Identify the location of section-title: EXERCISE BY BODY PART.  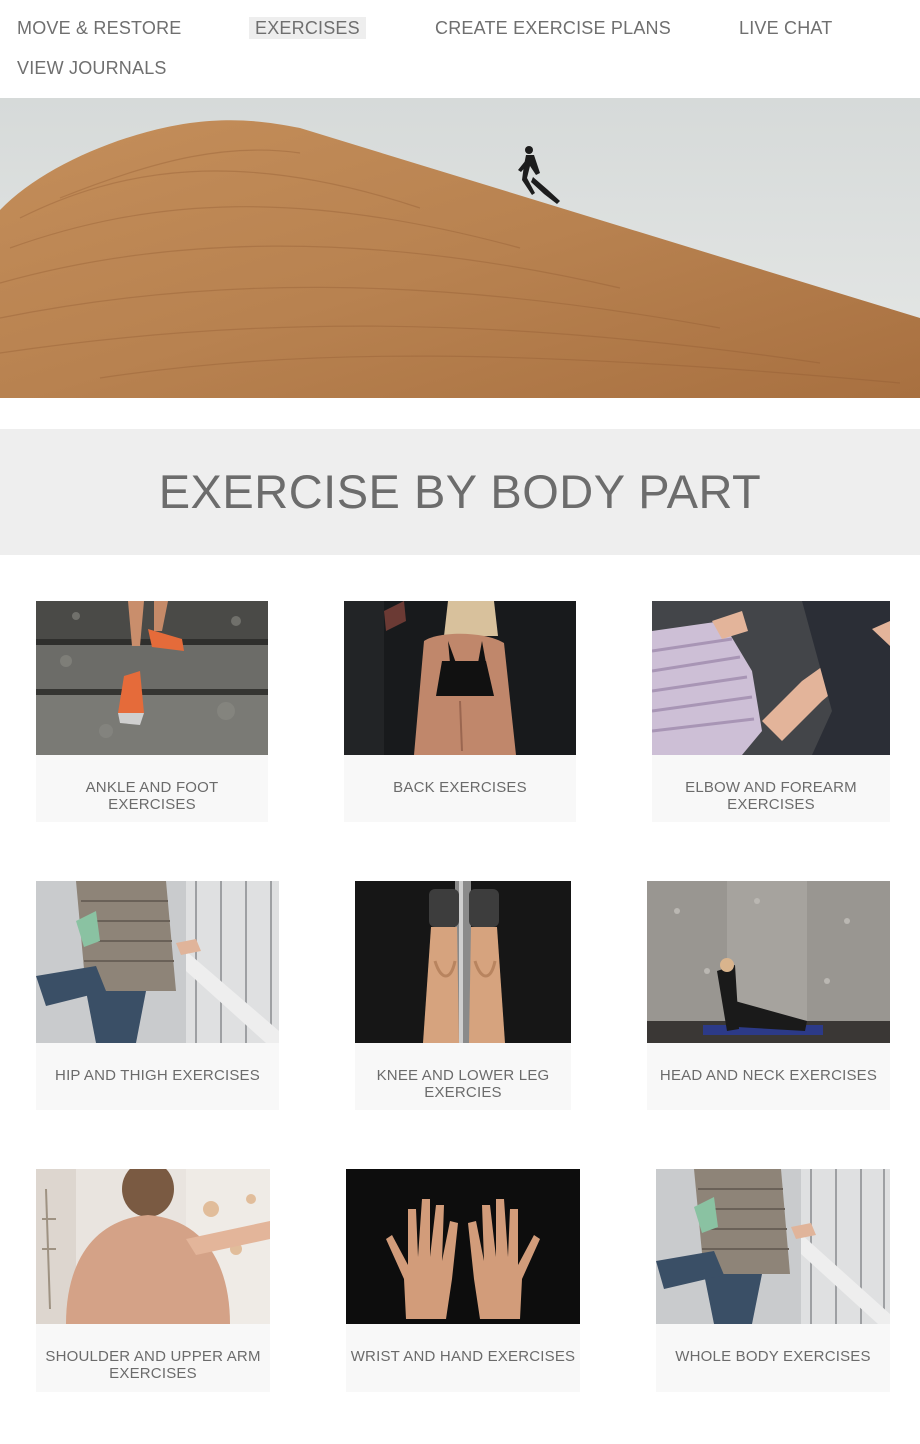
(460, 491).